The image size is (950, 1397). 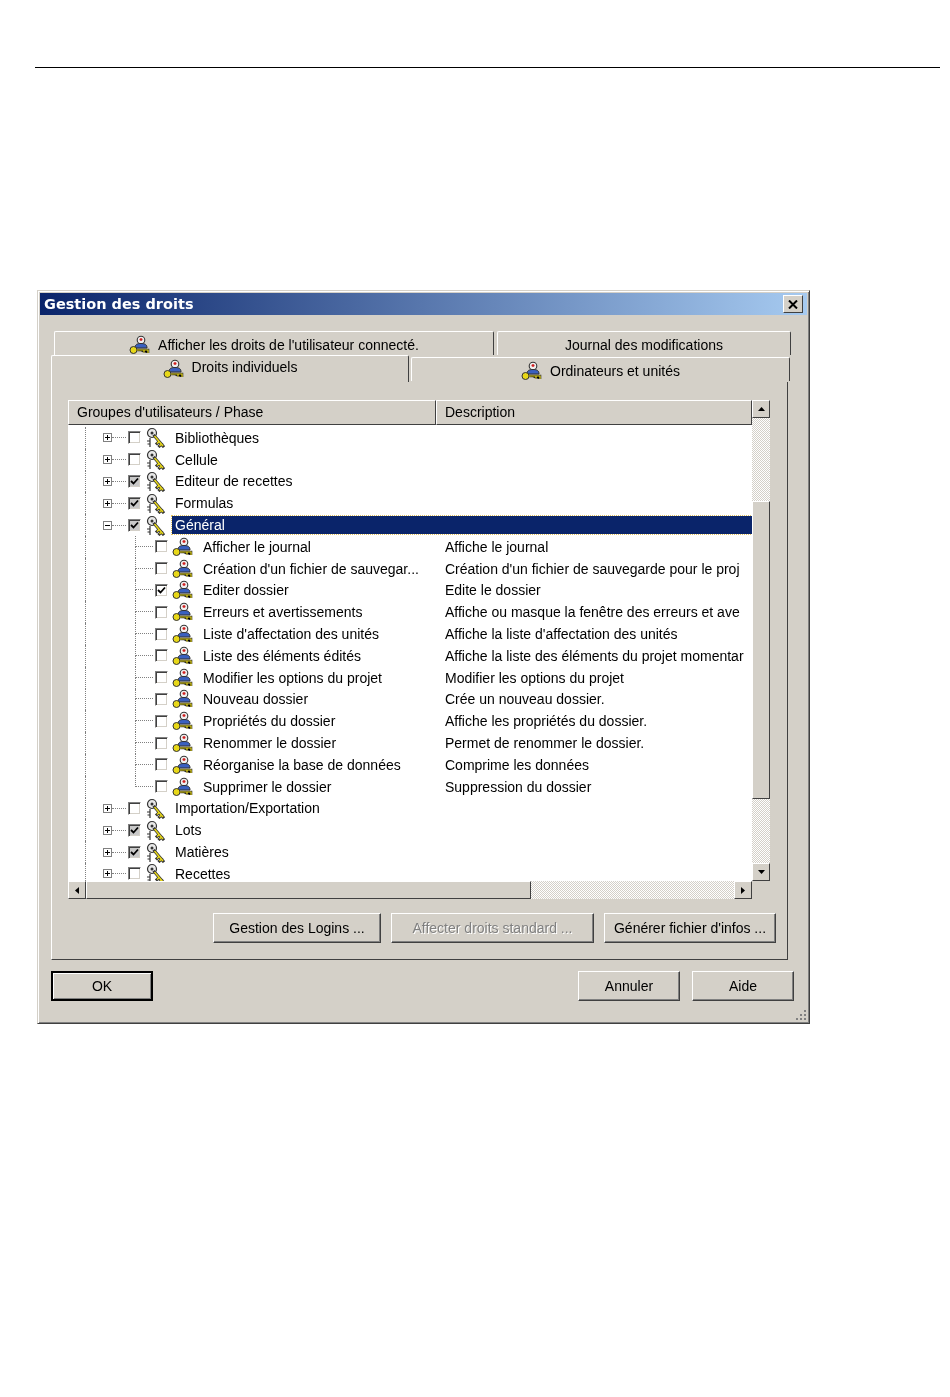 I want to click on tree-item: Erreurs et avertissements, so click(x=319, y=612).